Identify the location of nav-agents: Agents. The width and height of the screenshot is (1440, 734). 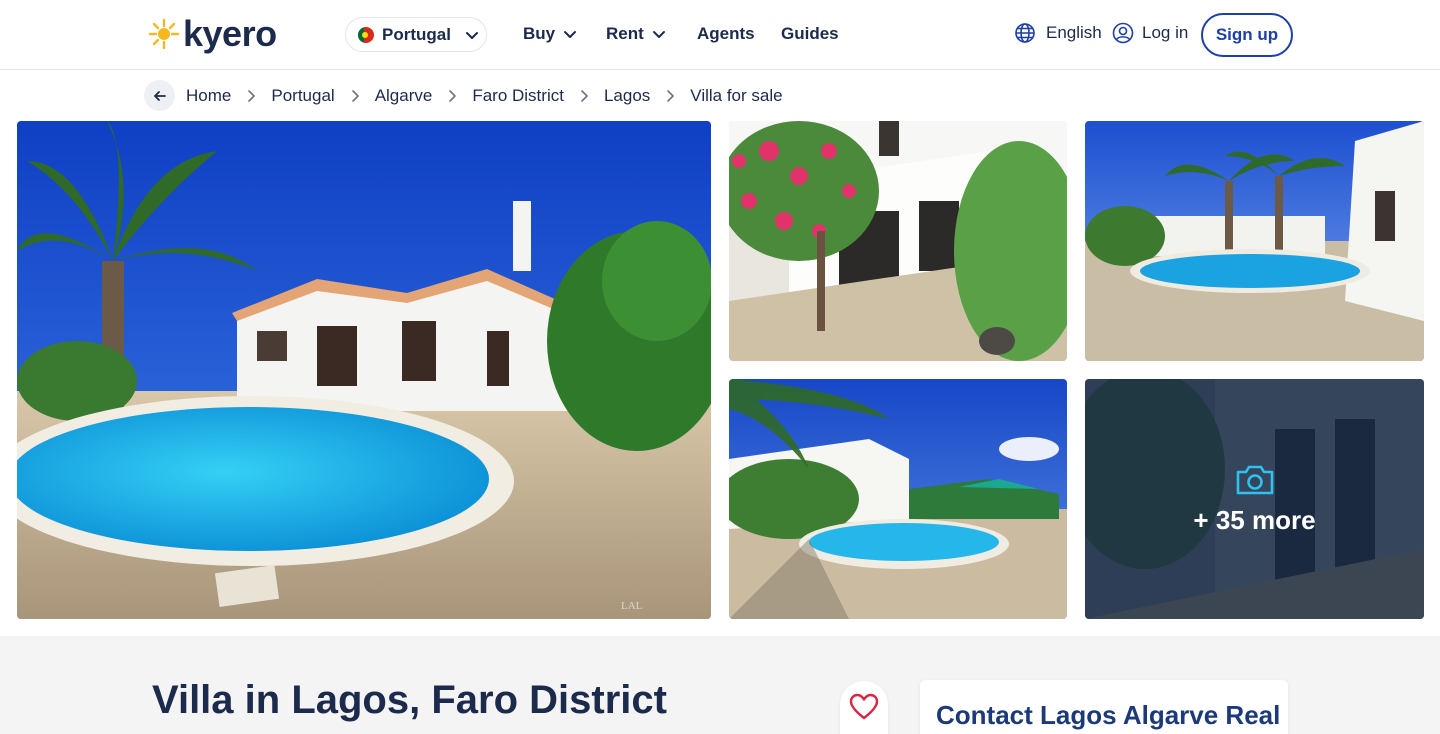
(726, 34).